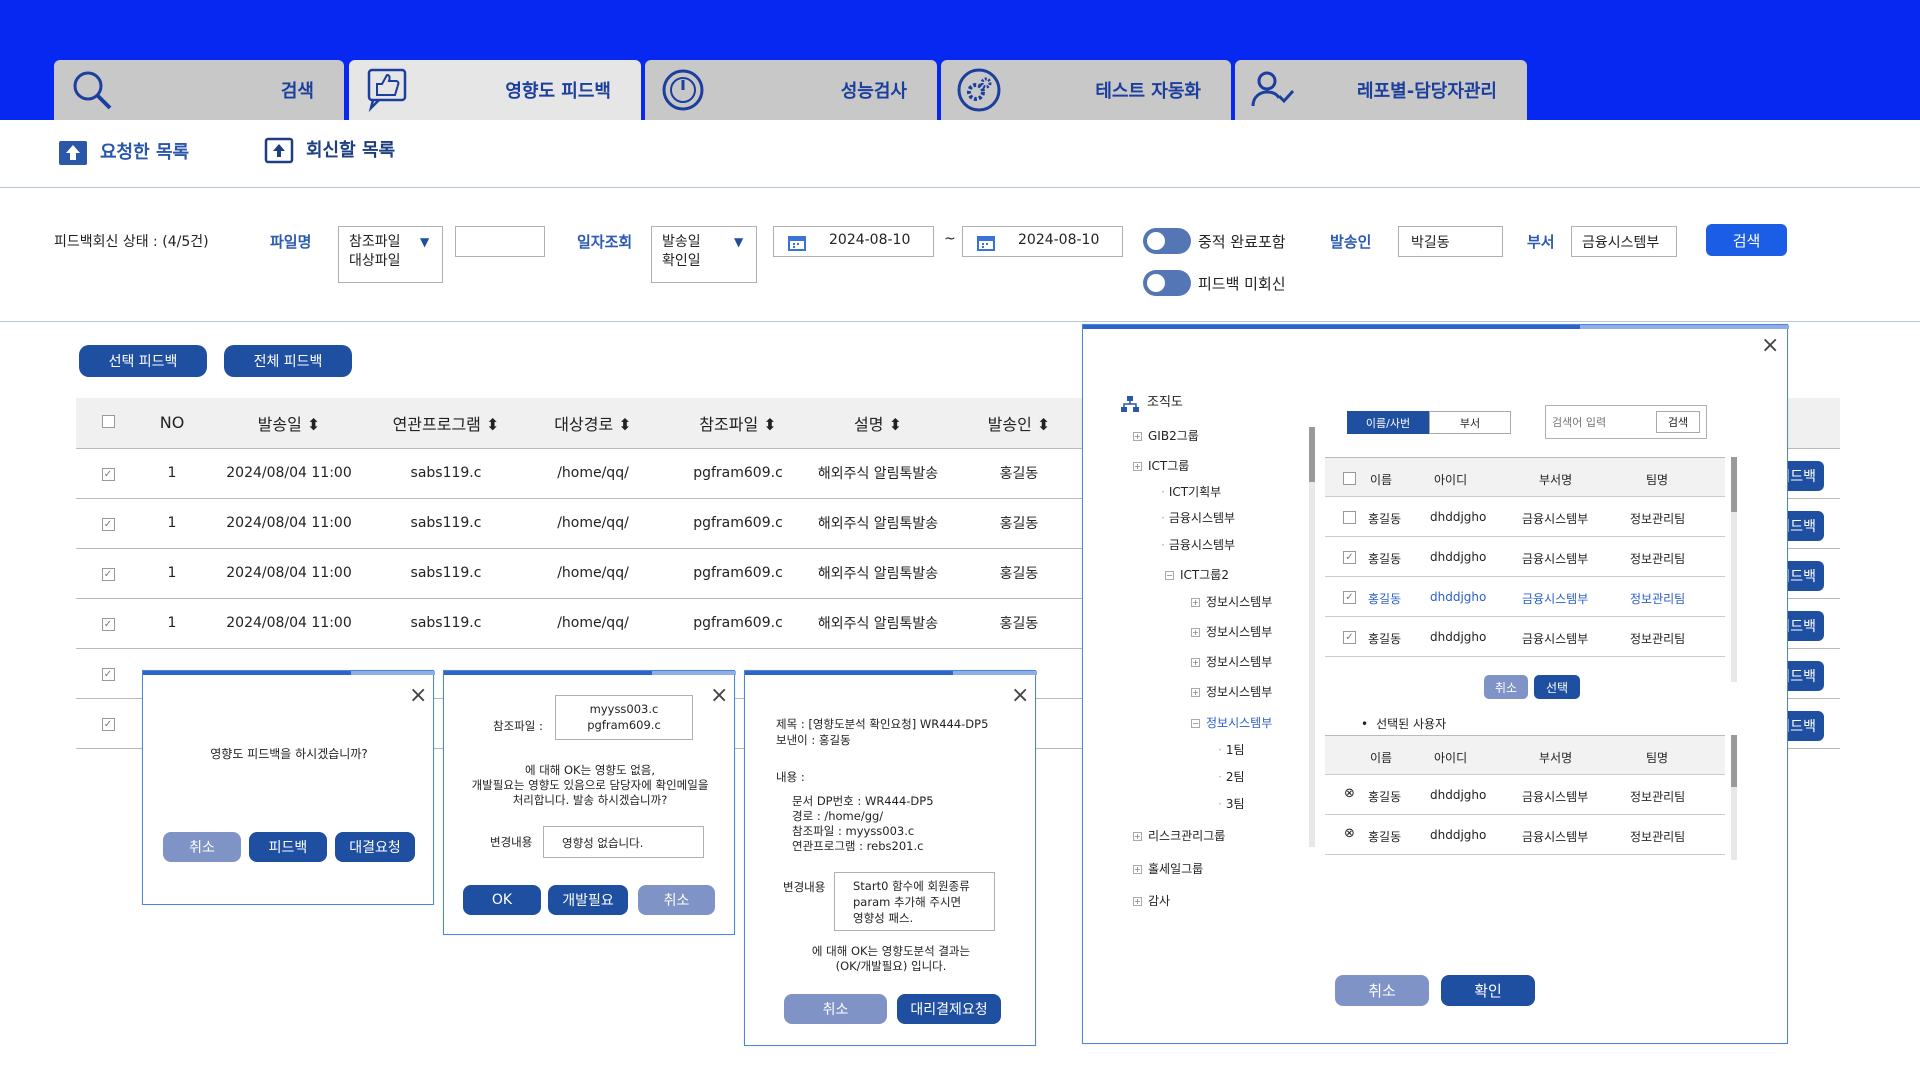  What do you see at coordinates (1167, 241) in the screenshot?
I see `include-complete-toggle` at bounding box center [1167, 241].